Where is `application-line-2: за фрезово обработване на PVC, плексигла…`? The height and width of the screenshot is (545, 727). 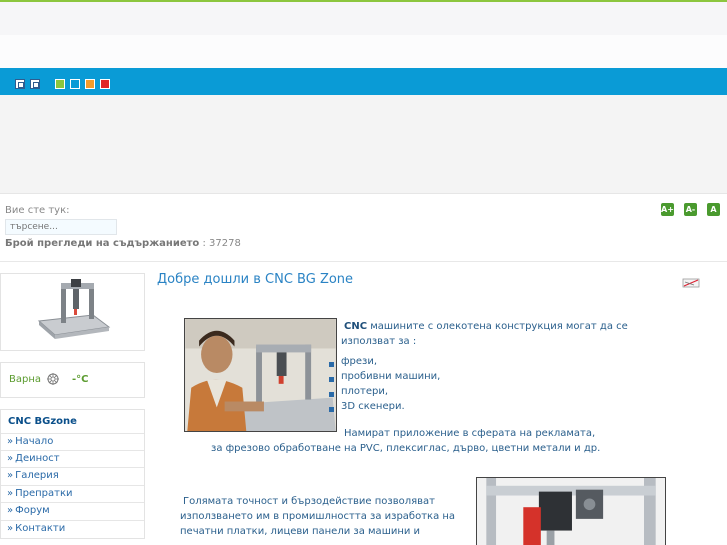 application-line-2: за фрезово обработване на PVC, плексигла… is located at coordinates (406, 448).